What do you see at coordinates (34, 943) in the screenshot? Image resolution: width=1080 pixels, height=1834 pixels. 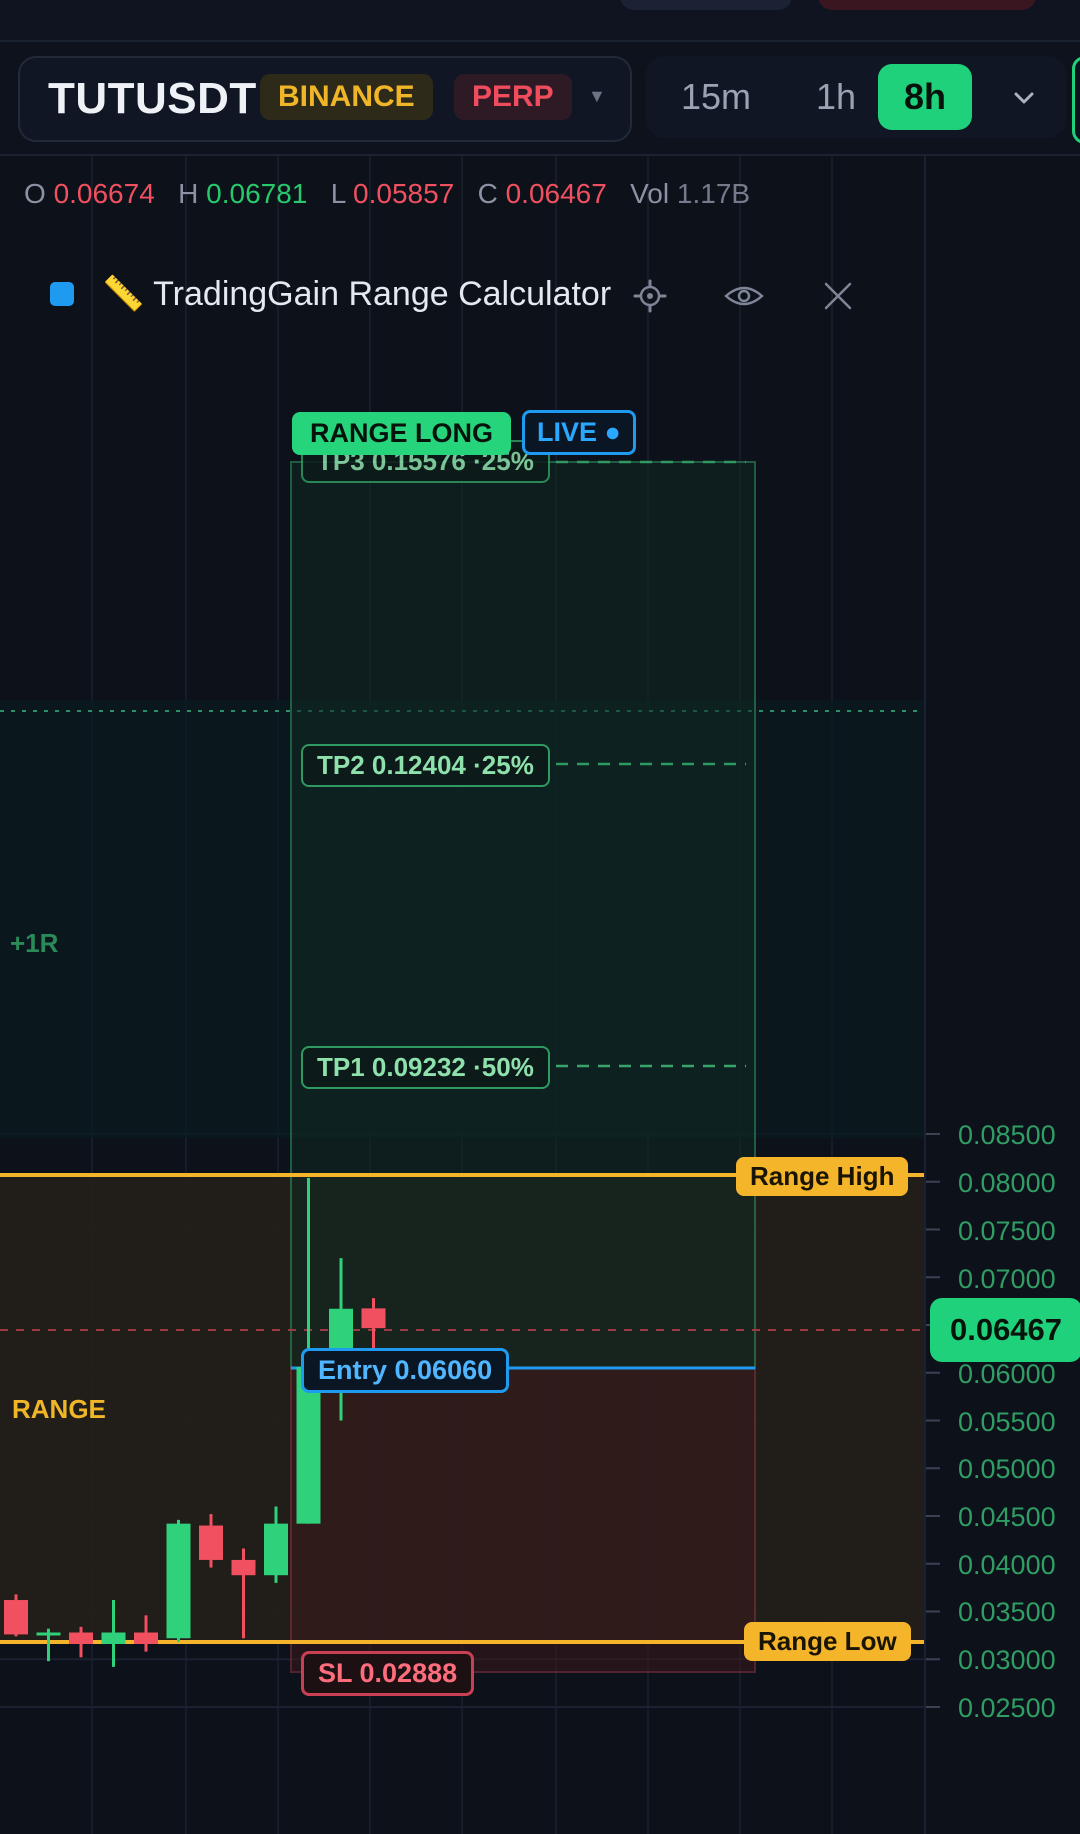 I see `plus-1r-label: +1R` at bounding box center [34, 943].